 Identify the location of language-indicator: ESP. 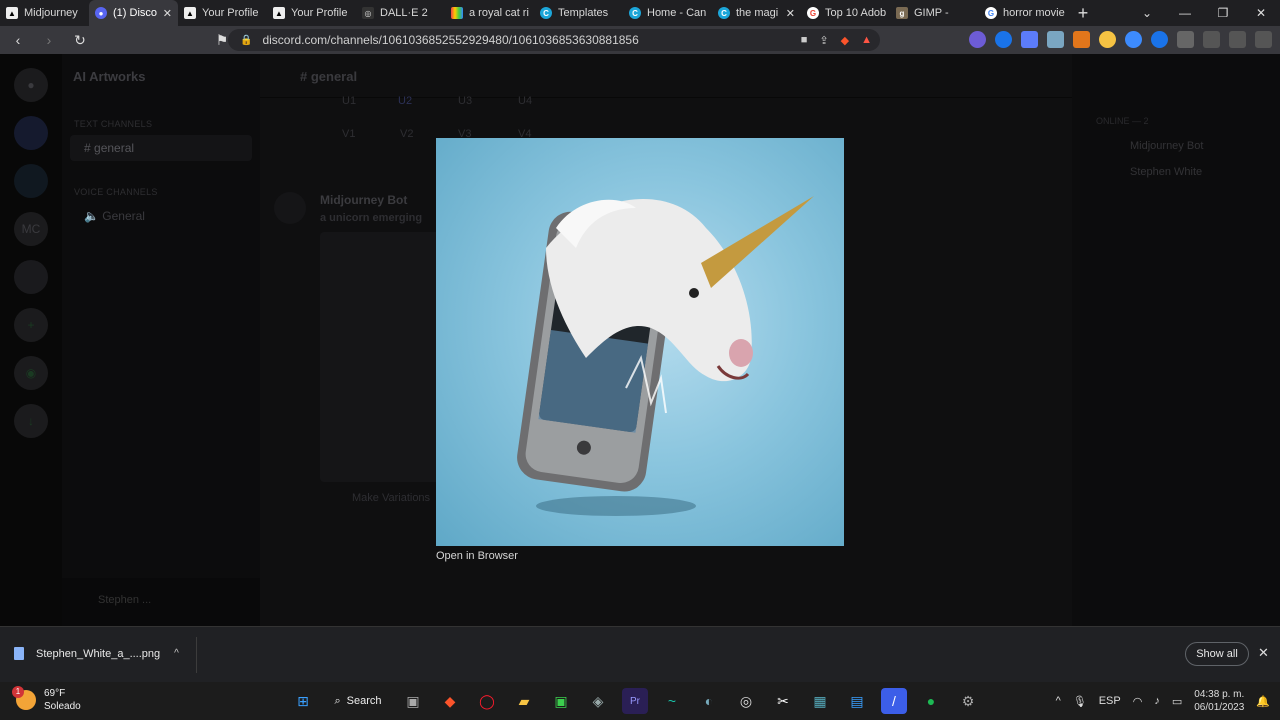
(1110, 701).